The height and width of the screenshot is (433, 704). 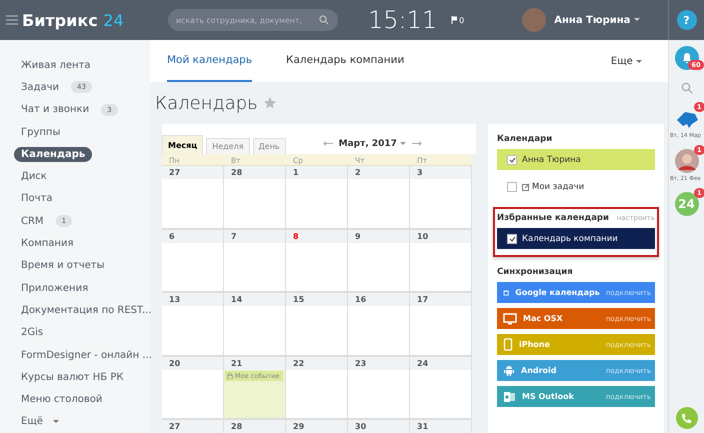 I want to click on view-tab: Месяц, so click(x=183, y=144).